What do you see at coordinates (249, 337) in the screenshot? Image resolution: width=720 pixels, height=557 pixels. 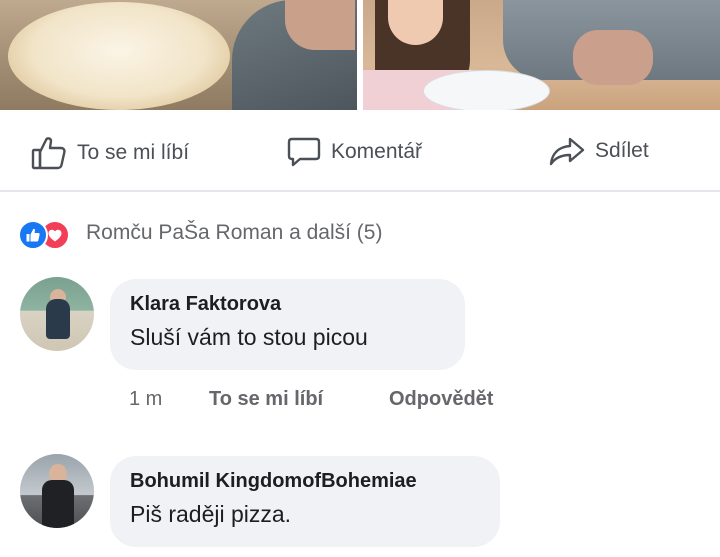 I see `comment-text: Sluší vám to stou picou` at bounding box center [249, 337].